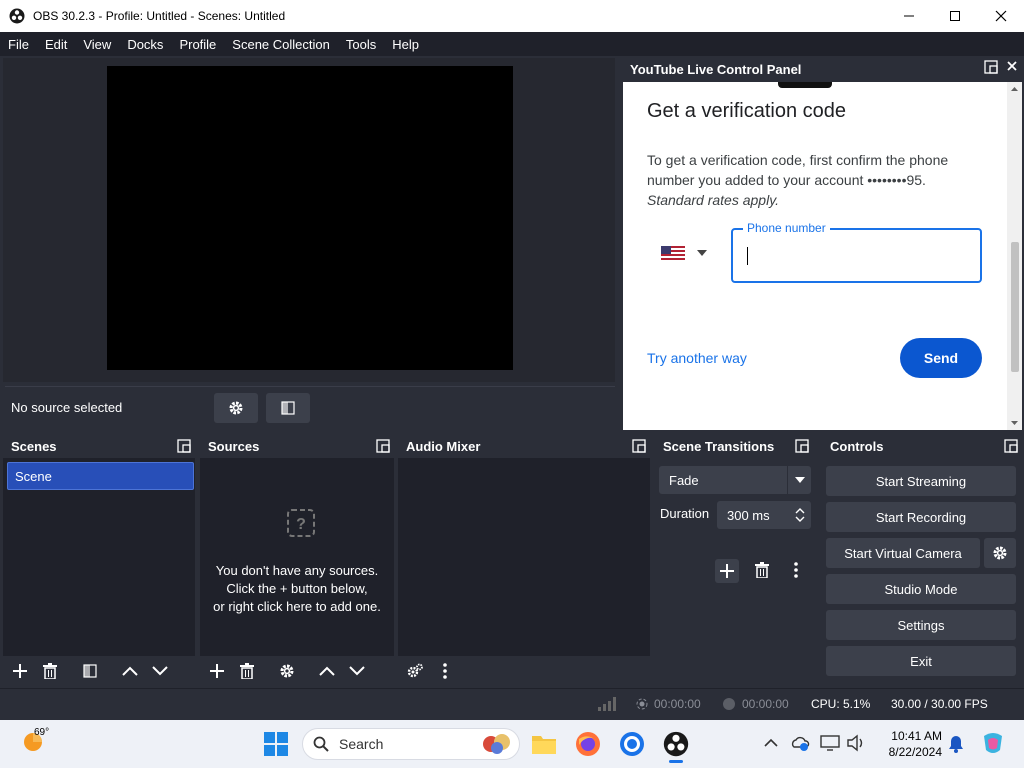  Describe the element at coordinates (642, 704) in the screenshot. I see `stream-icon` at that location.